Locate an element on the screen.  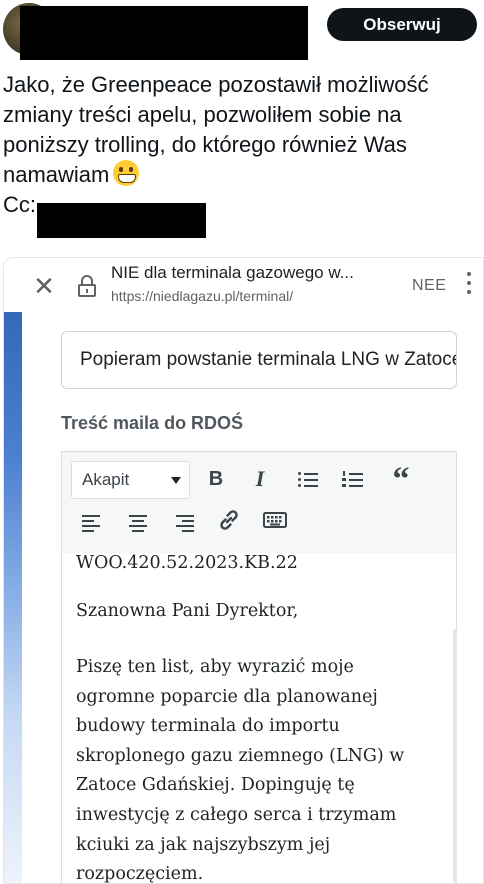
body-line: ogromne poparcie dla planowanej is located at coordinates (227, 696).